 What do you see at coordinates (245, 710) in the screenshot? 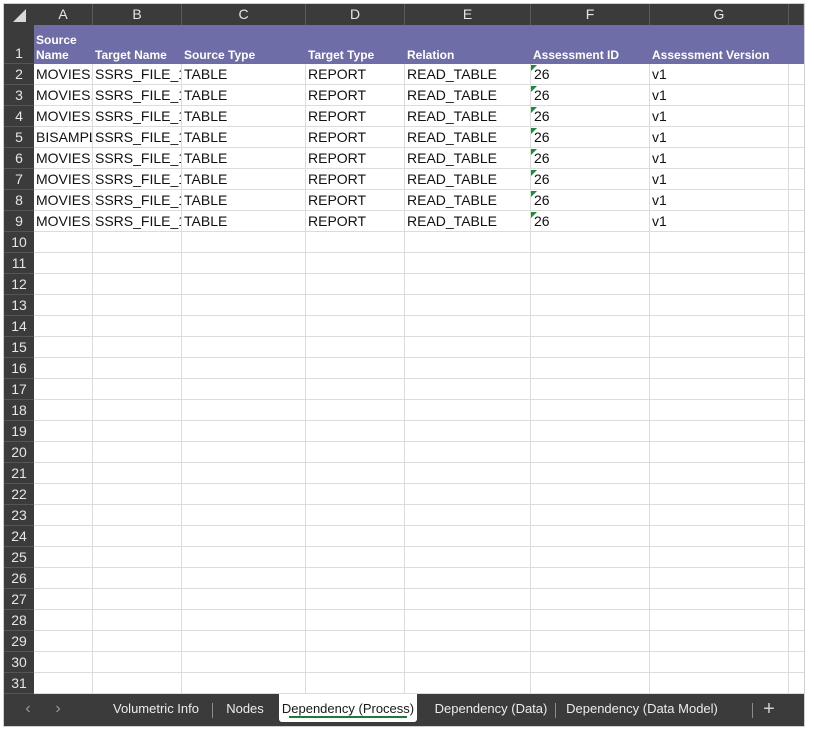
I see `tab-nodes: Nodes` at bounding box center [245, 710].